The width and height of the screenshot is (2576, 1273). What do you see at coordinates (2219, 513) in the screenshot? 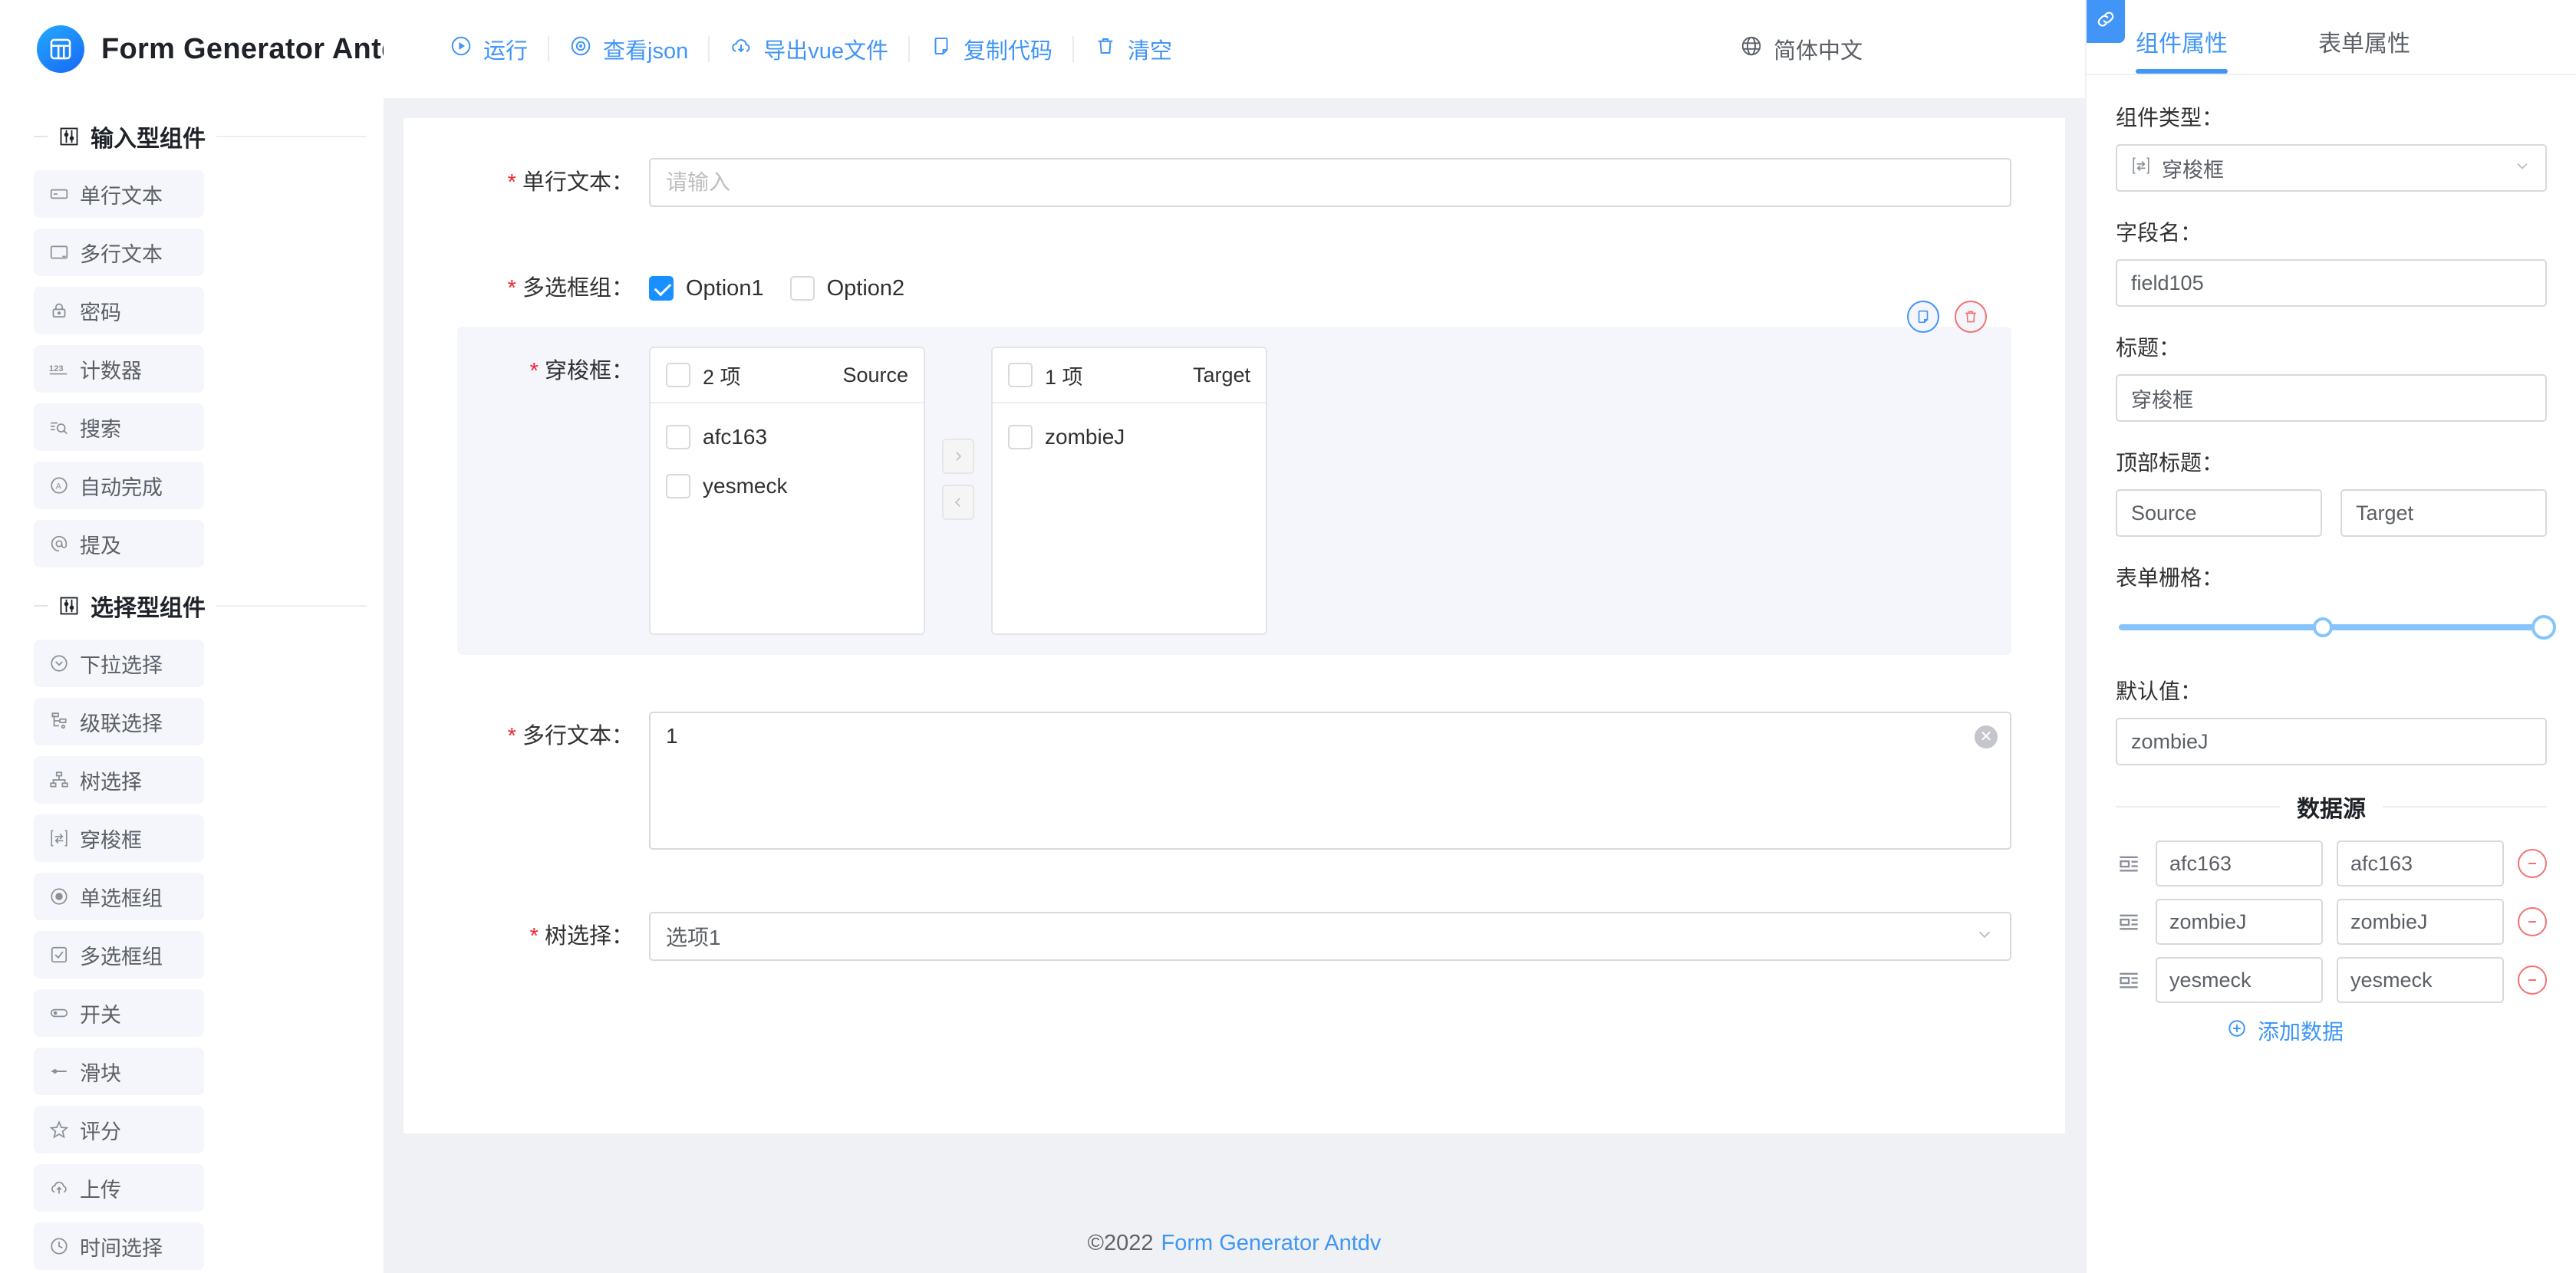
I see `top-title-source-input` at bounding box center [2219, 513].